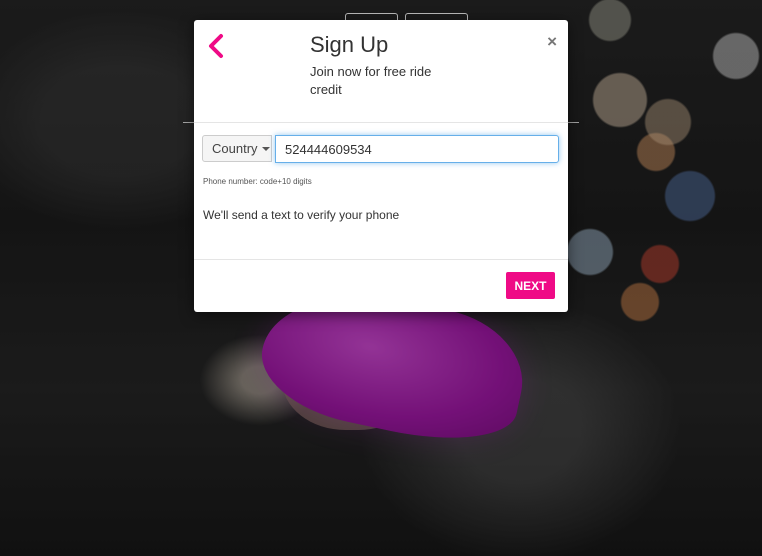 This screenshot has height=556, width=762. I want to click on back-button, so click(216, 46).